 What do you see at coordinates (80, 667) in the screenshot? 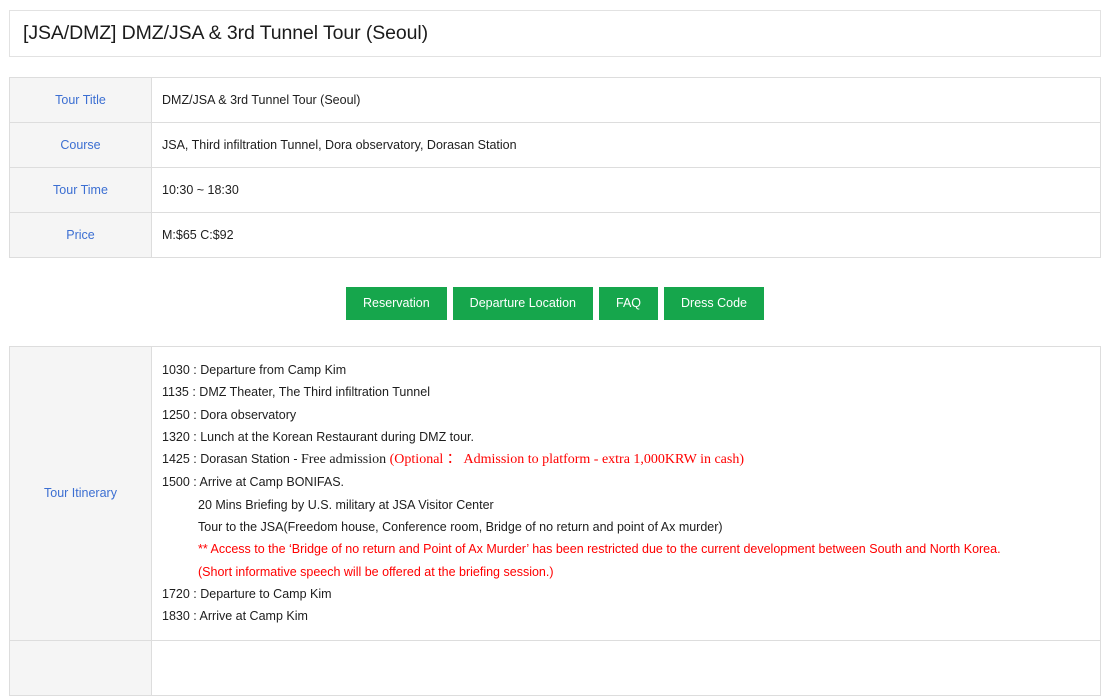
I see `row-label-partial` at bounding box center [80, 667].